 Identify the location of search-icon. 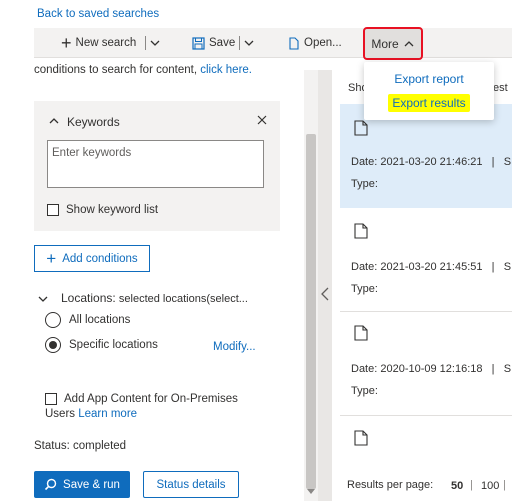
(50, 484).